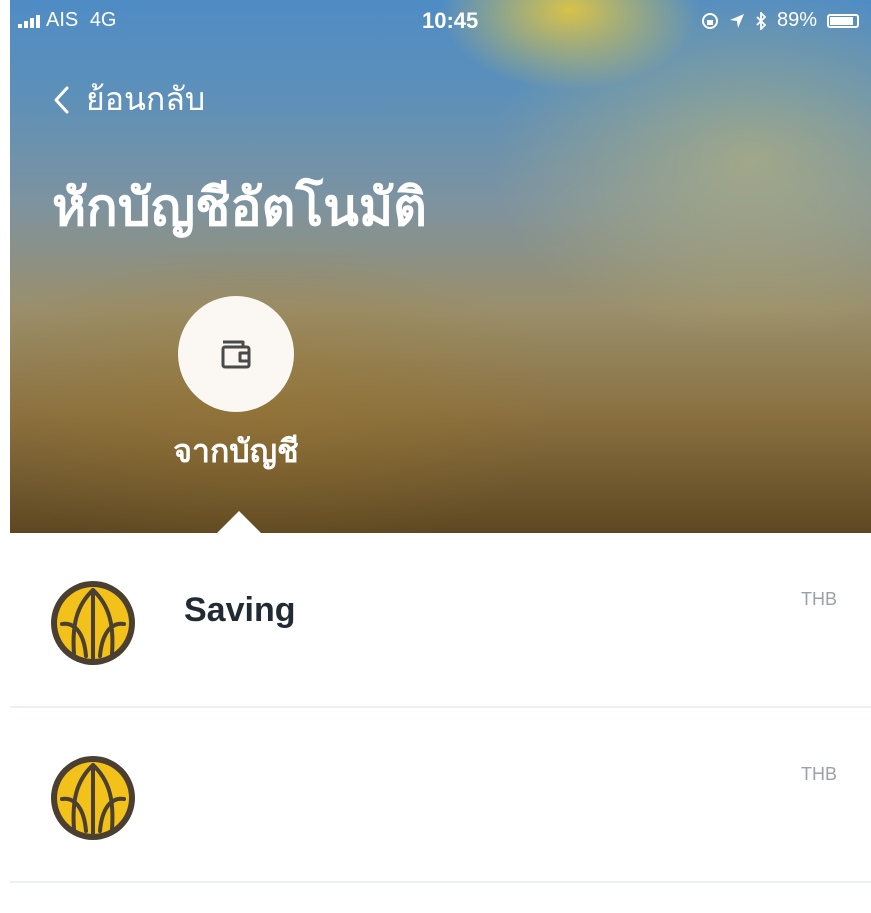 The width and height of the screenshot is (871, 913). Describe the element at coordinates (29, 21) in the screenshot. I see `signal-icon` at that location.